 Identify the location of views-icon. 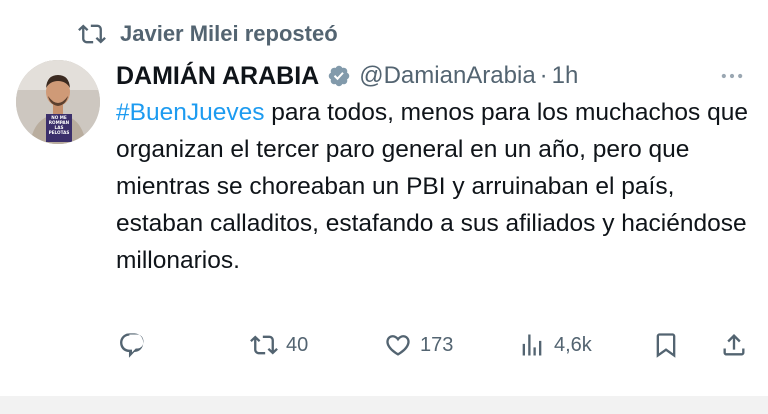
(532, 345).